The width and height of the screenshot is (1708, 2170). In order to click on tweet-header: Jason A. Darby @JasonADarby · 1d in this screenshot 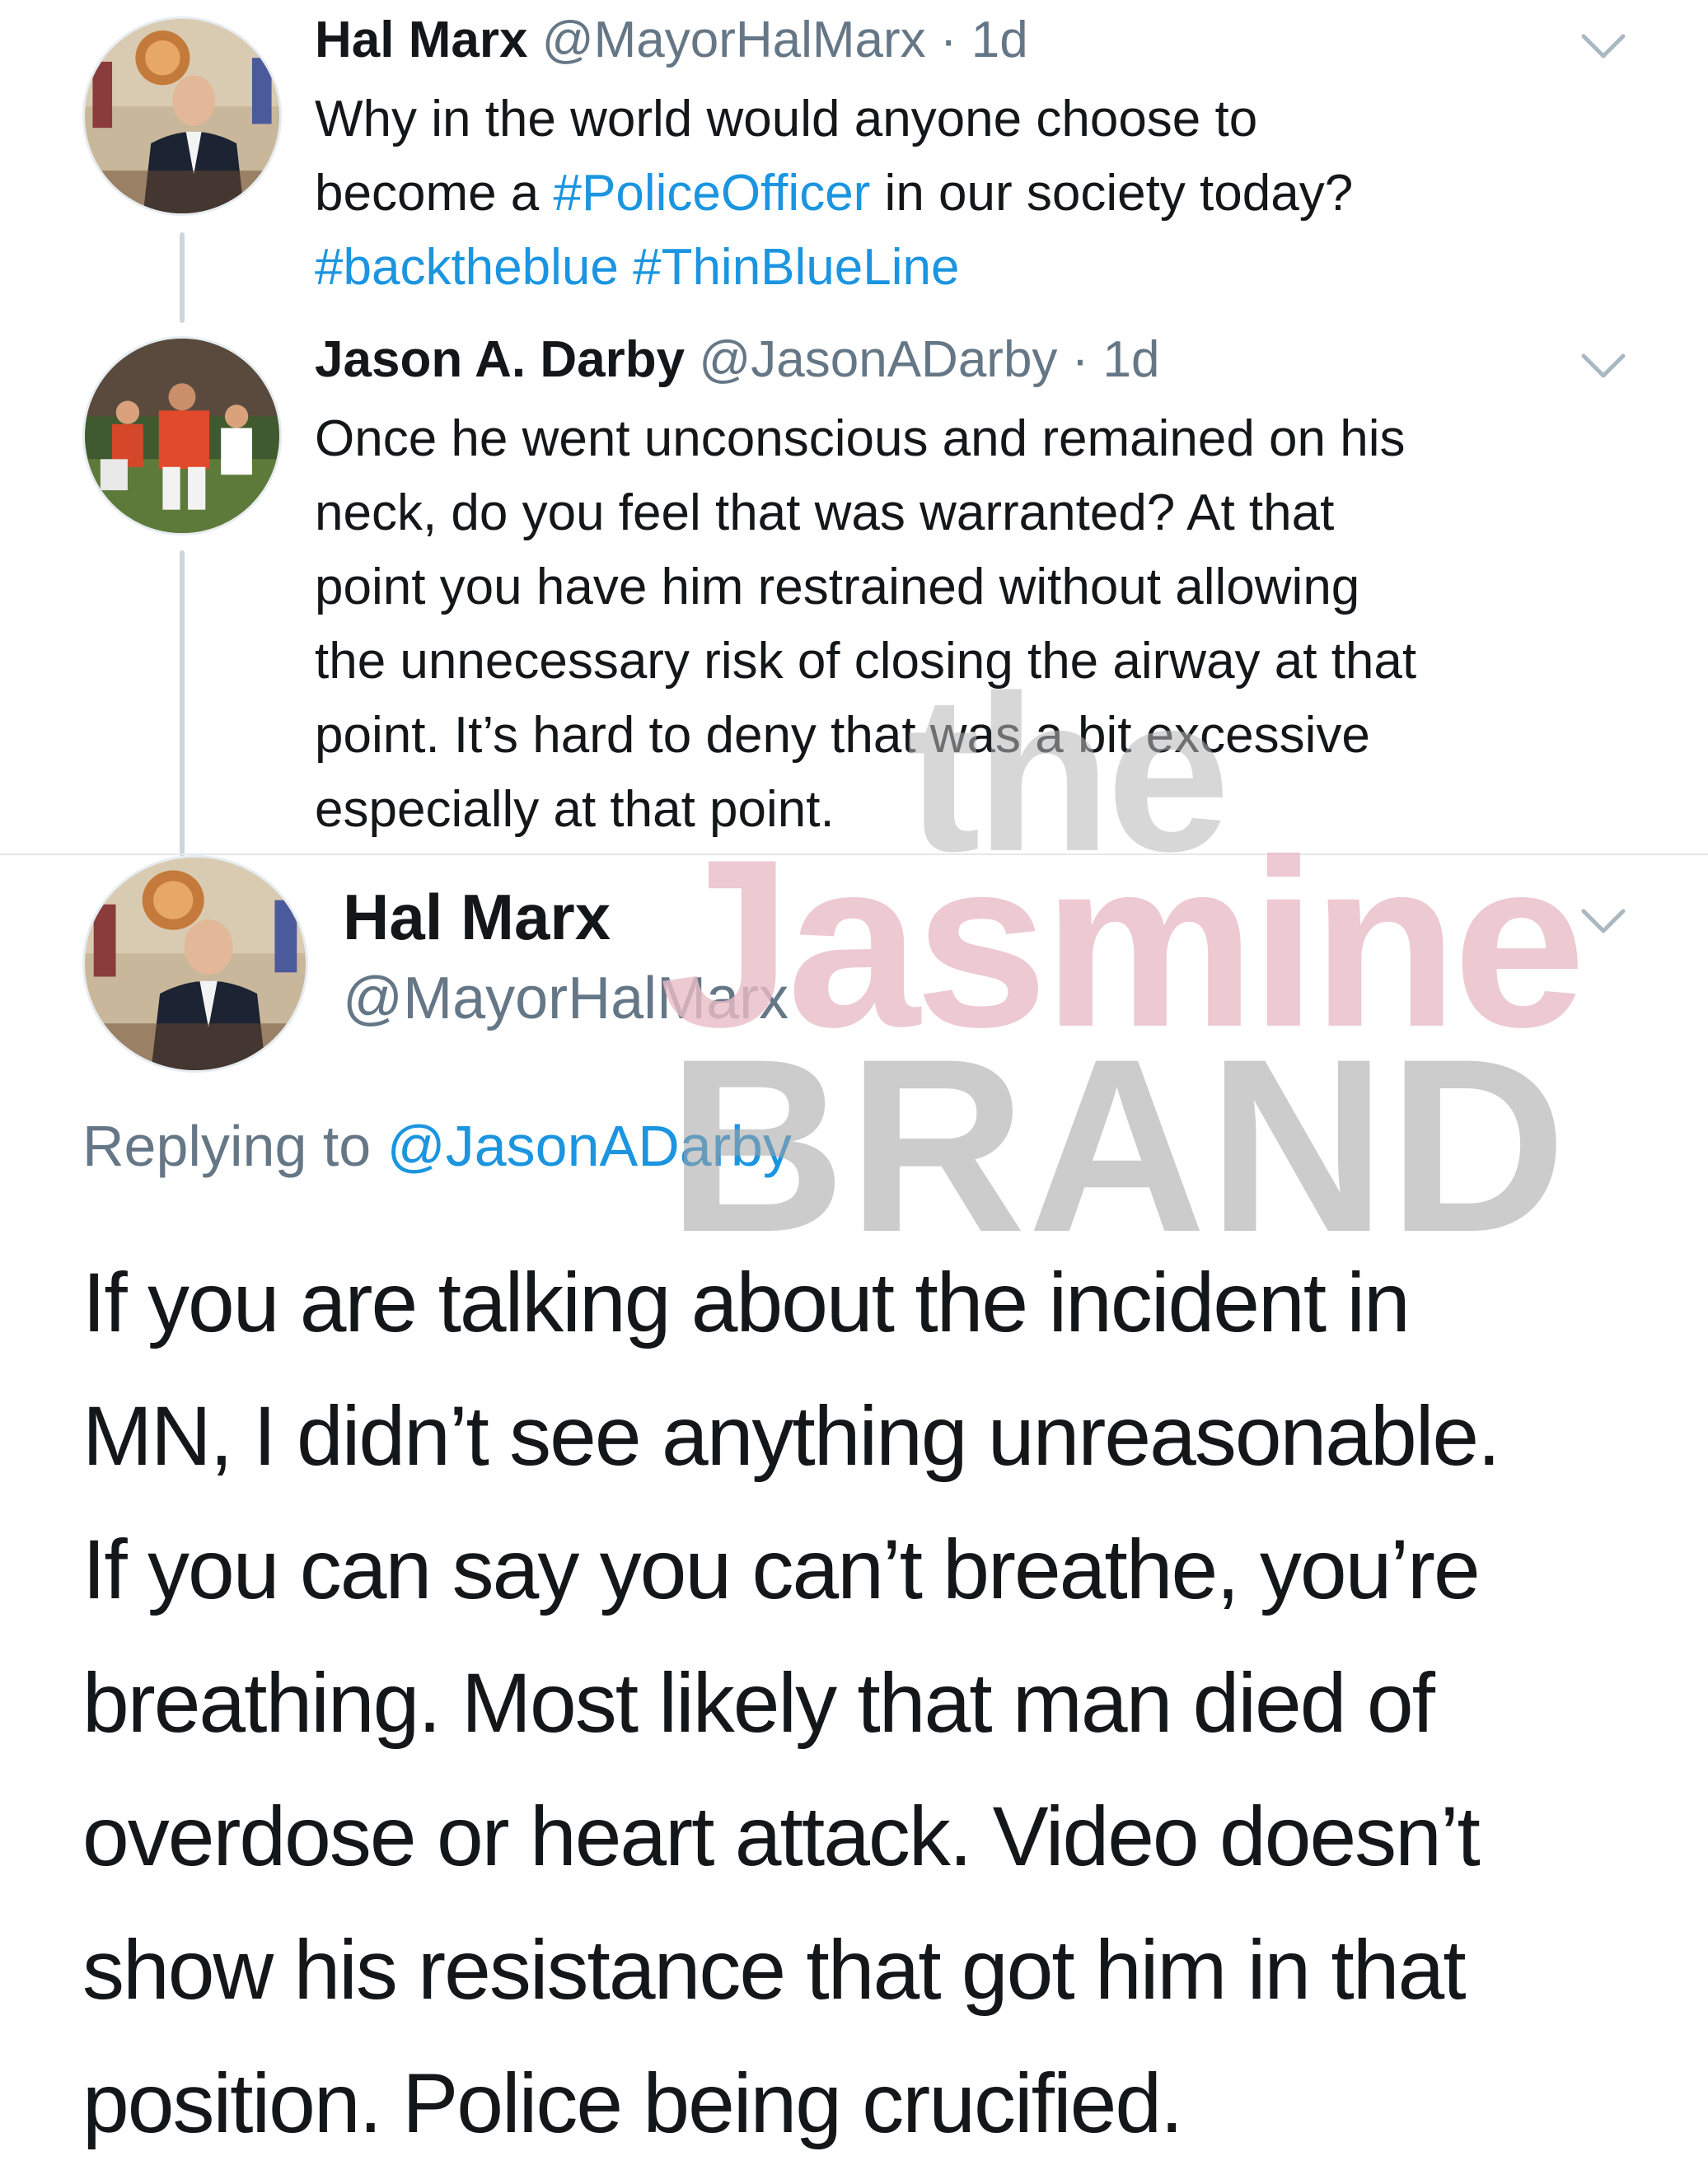, I will do `click(737, 360)`.